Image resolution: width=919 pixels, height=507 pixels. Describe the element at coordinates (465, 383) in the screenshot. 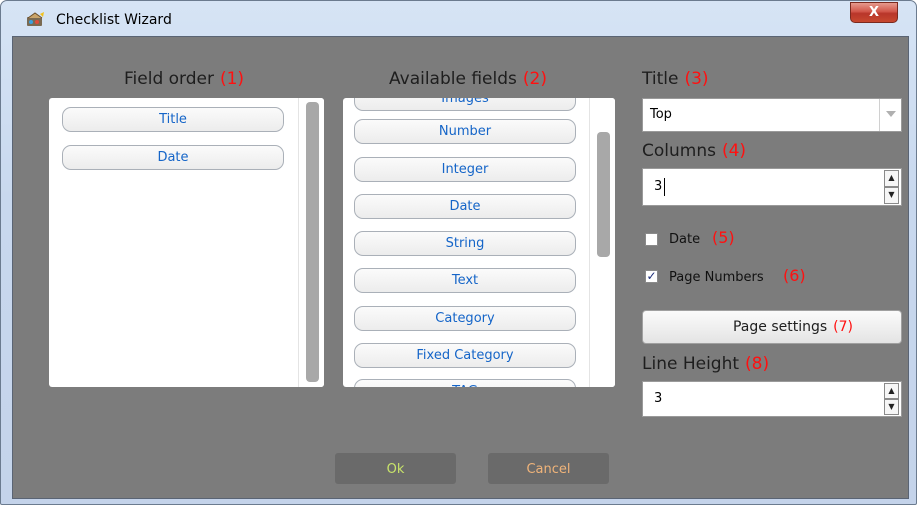

I see `available-field-item: TAG` at that location.